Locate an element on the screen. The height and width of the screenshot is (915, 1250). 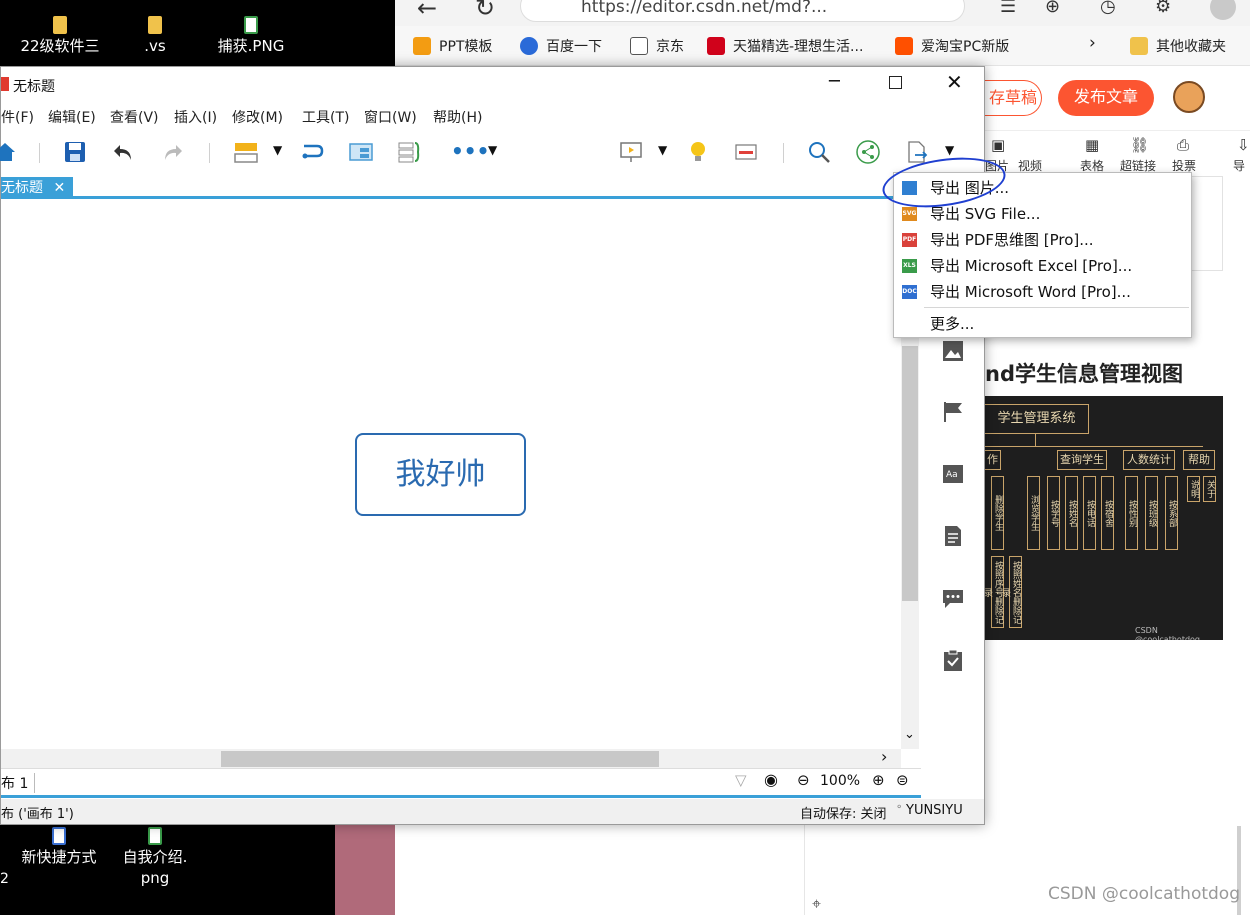
scroll-right-arrow-icon: › is located at coordinates (884, 756).